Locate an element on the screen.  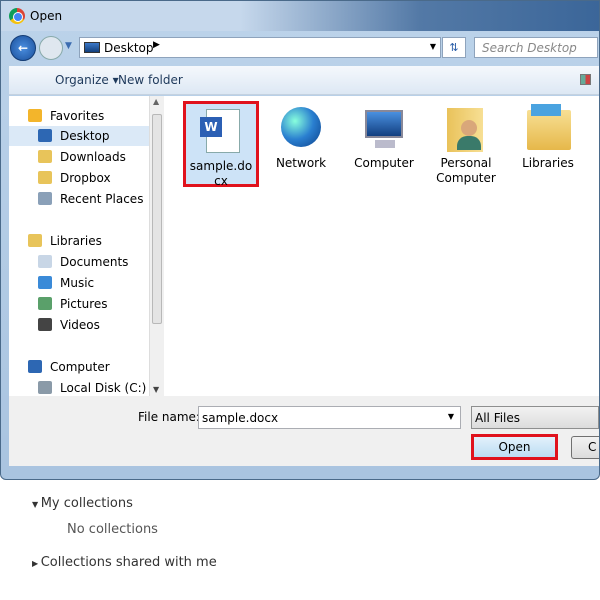
dropbox-folder-icon is located at coordinates (45, 177).